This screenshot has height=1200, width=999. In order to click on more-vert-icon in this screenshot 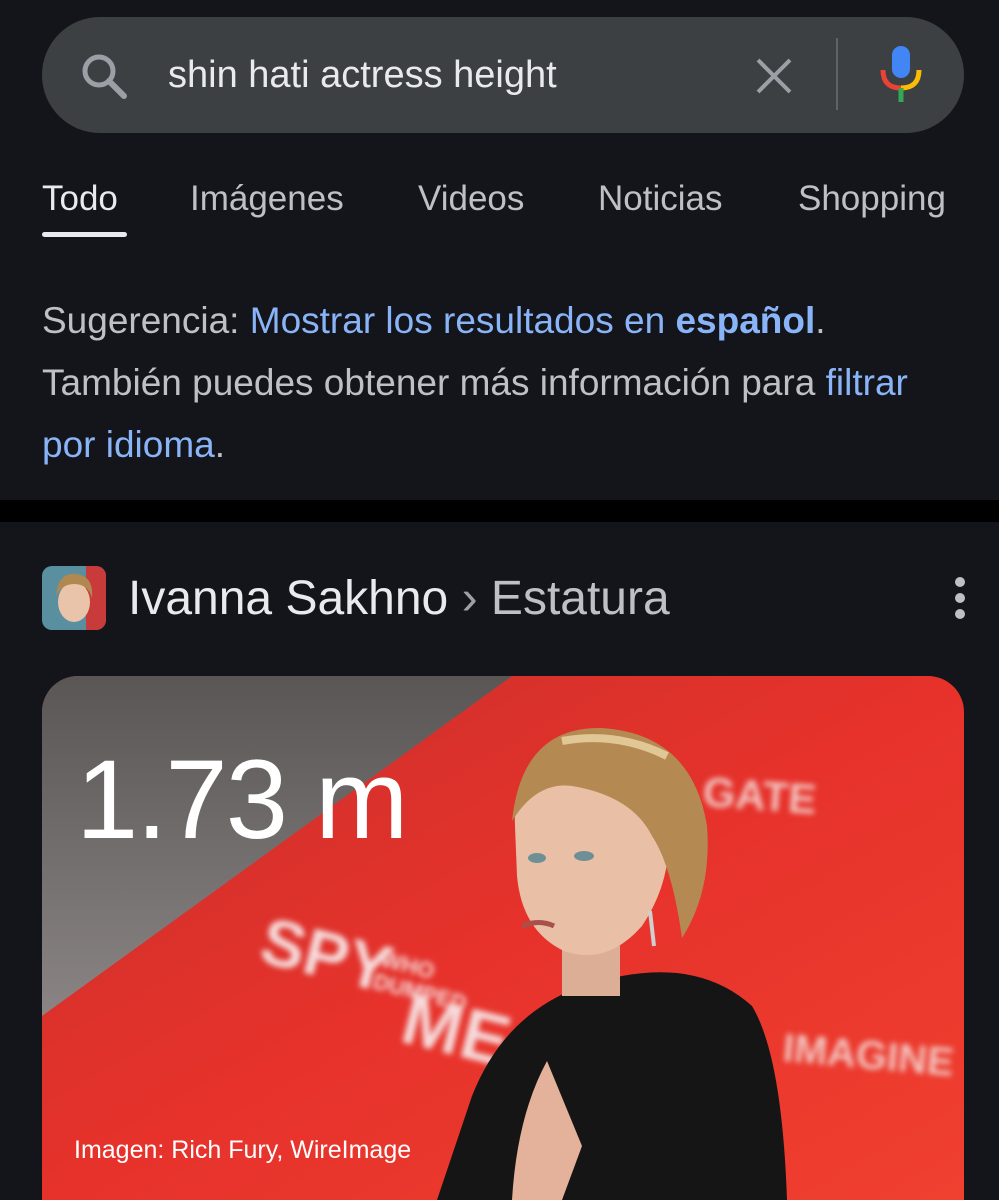, I will do `click(960, 598)`.